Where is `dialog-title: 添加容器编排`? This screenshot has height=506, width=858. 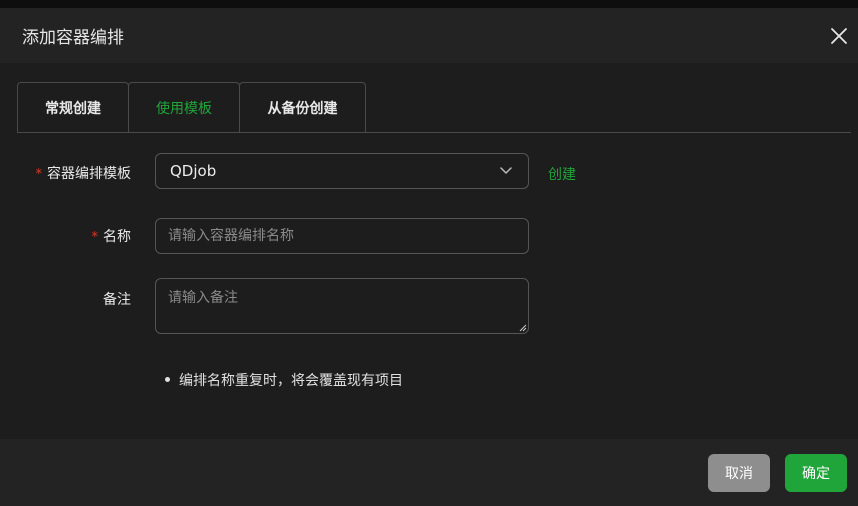 dialog-title: 添加容器编排 is located at coordinates (73, 38).